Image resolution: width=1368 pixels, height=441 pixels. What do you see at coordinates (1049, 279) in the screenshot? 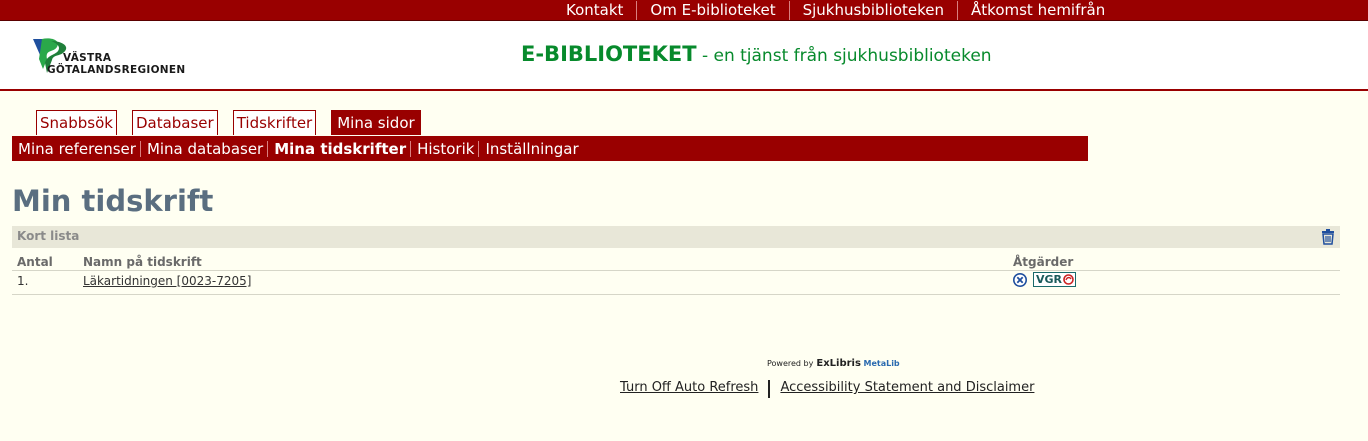
I see `vgr-label: VGR` at bounding box center [1049, 279].